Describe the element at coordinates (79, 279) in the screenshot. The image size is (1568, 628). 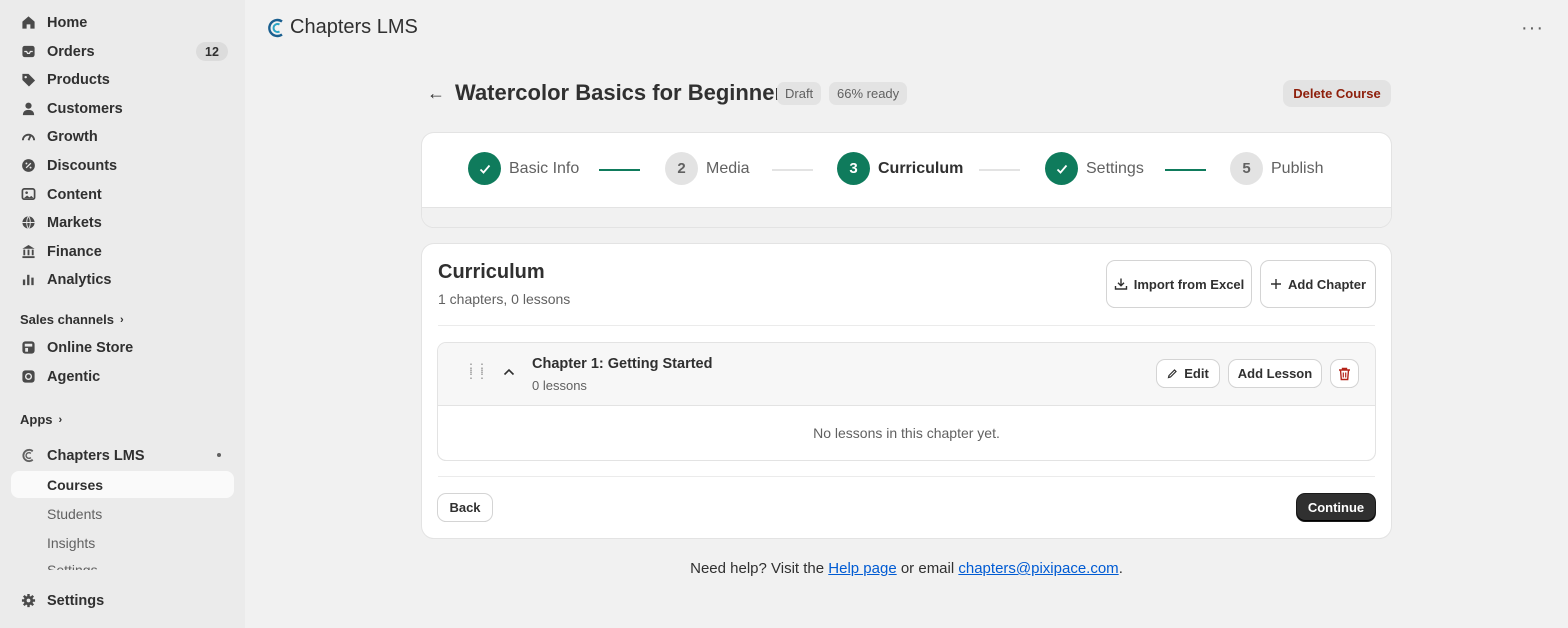
I see `sidebar-item-label: Analytics` at that location.